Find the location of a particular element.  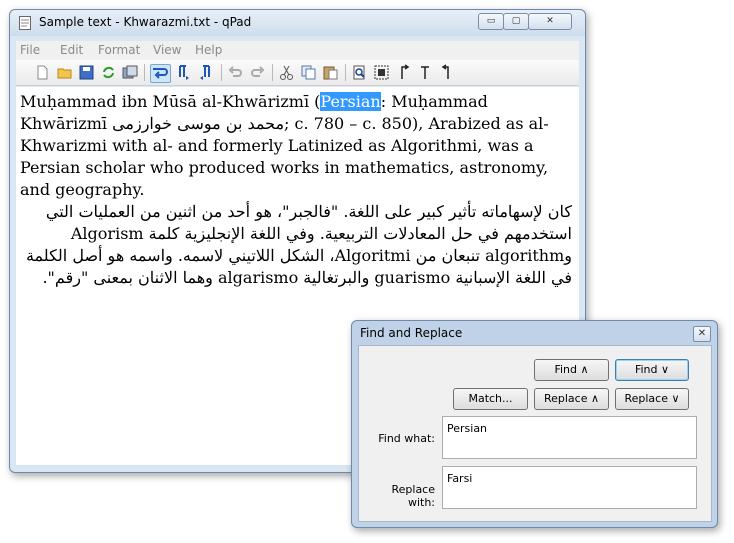

menu-view: View is located at coordinates (167, 50).